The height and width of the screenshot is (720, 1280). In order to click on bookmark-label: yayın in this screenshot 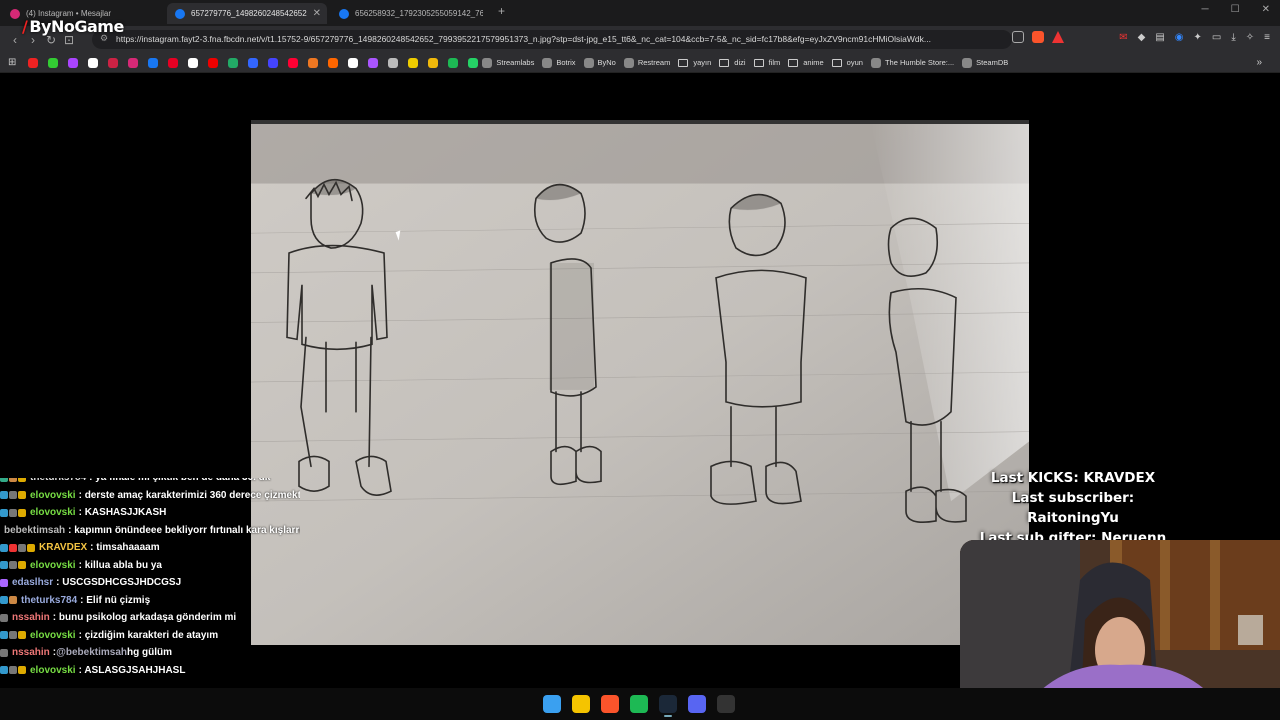, I will do `click(702, 62)`.